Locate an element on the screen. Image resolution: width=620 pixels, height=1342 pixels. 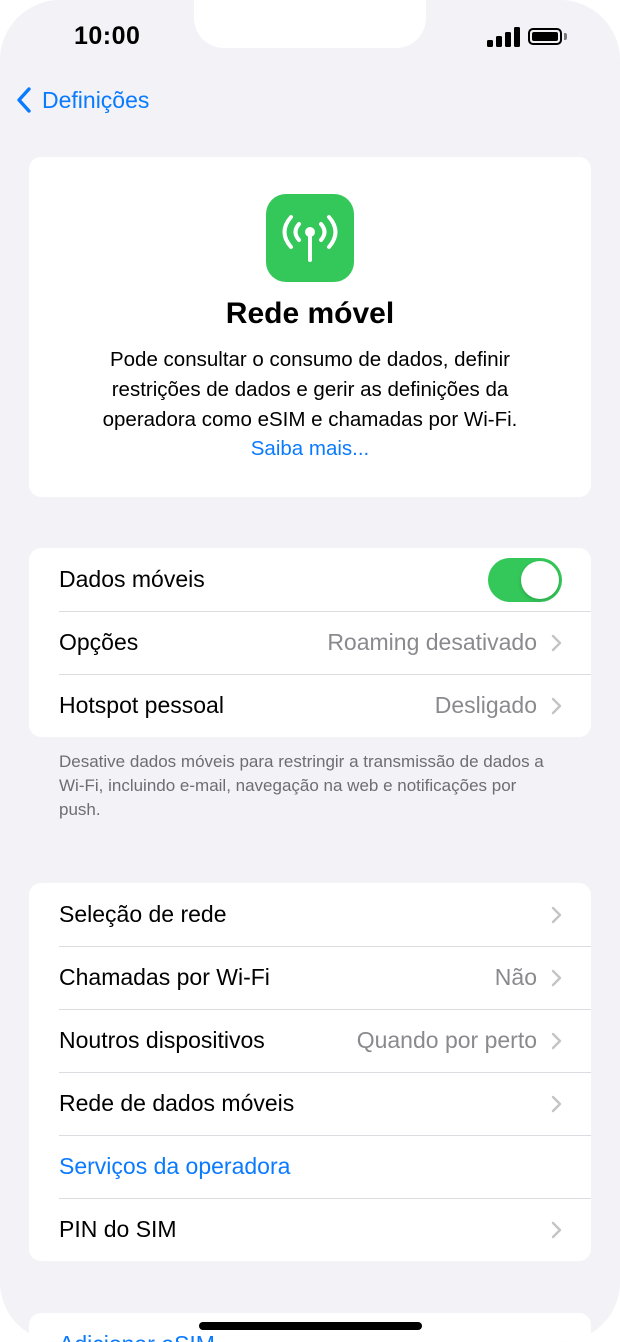
page-title: Rede móvel is located at coordinates (310, 313).